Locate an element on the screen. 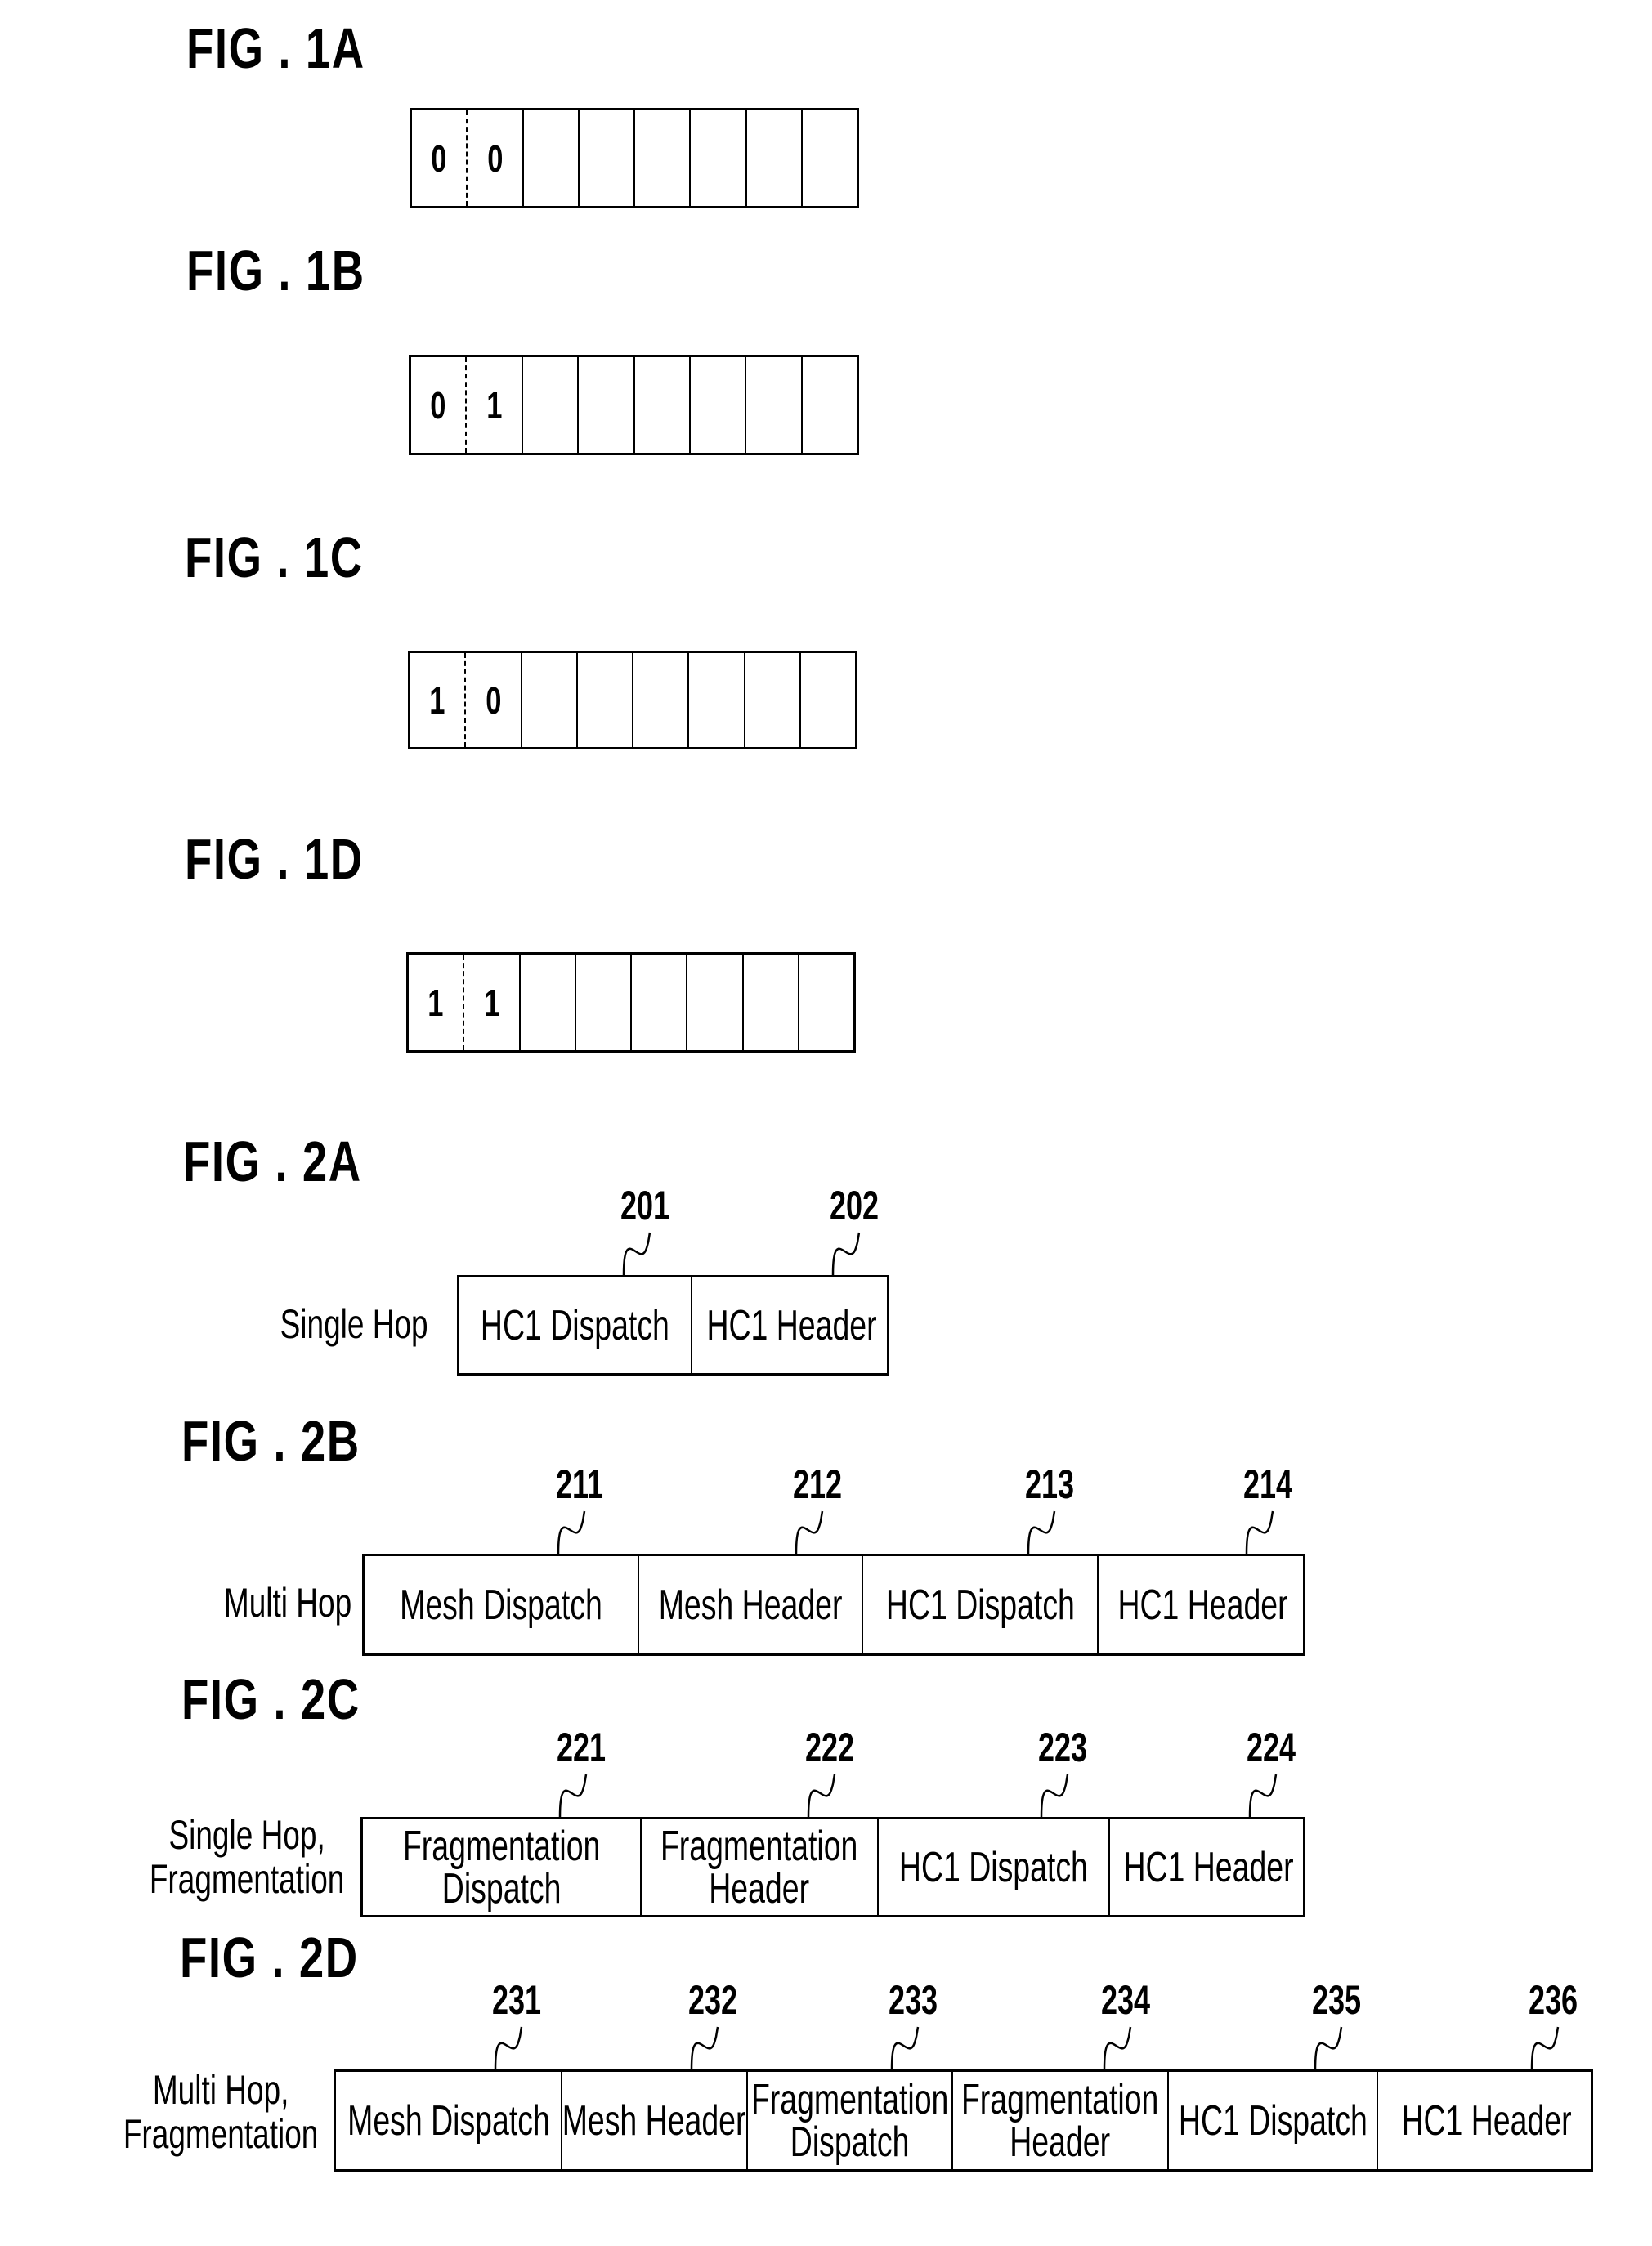 The width and height of the screenshot is (1652, 2246). row-label-line: Fragmentation is located at coordinates (247, 1879).